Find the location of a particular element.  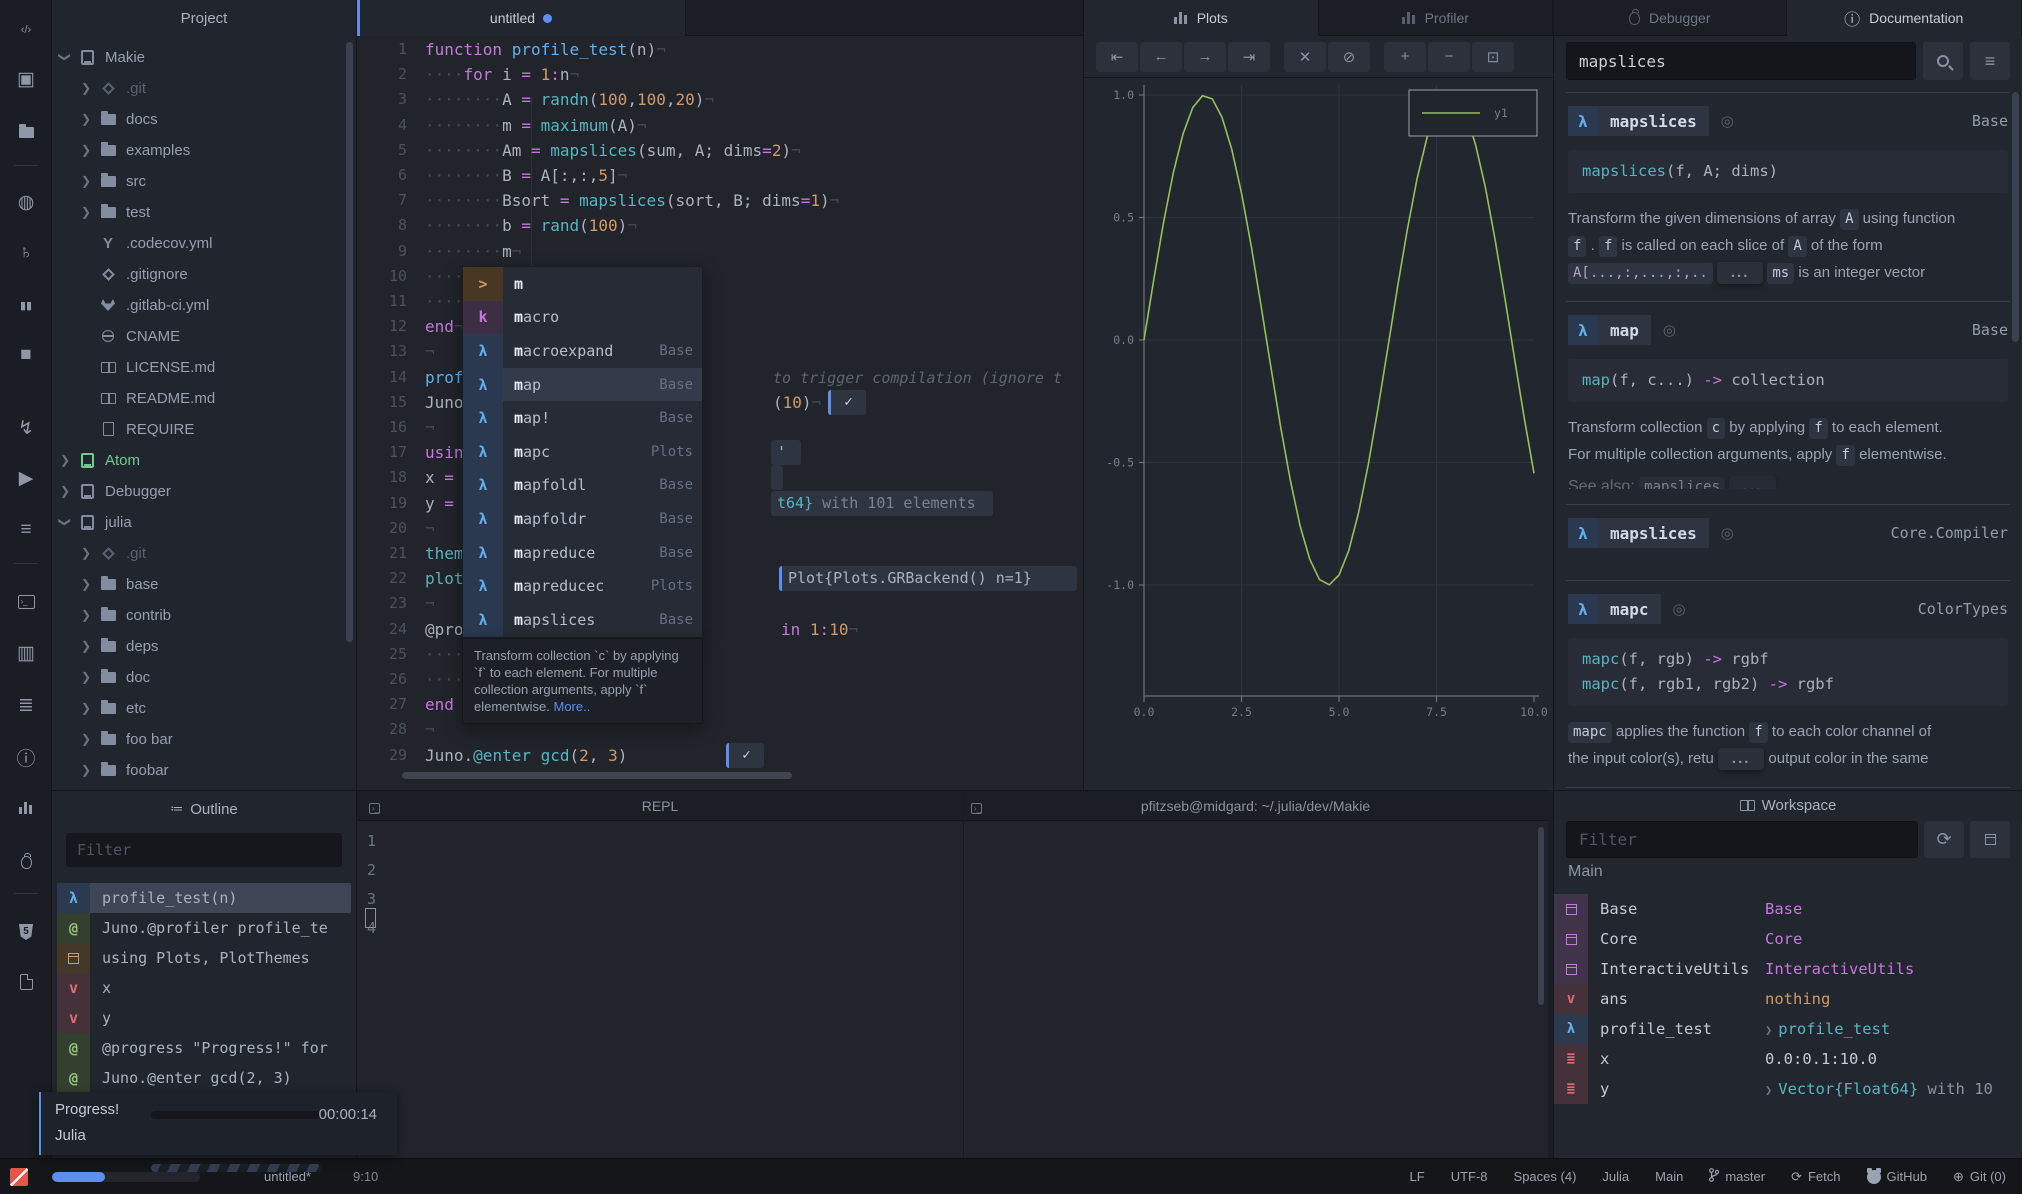

profile-icon: ≡ is located at coordinates (25, 530).